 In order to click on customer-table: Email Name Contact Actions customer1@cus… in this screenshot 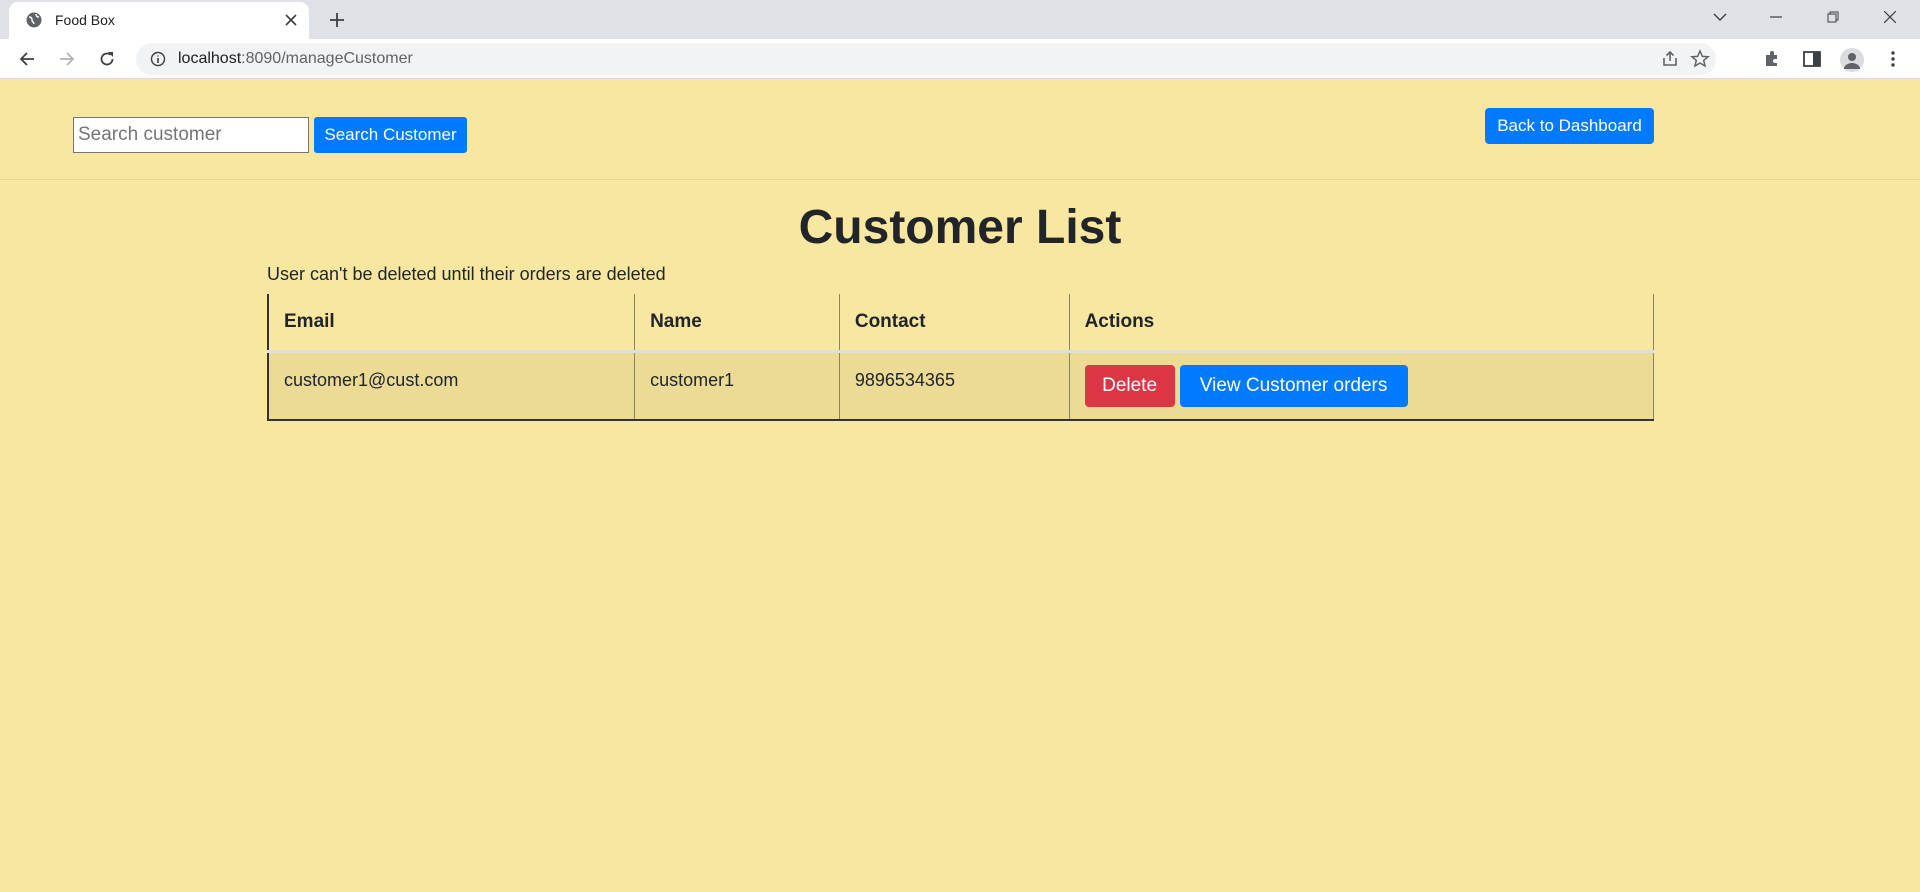, I will do `click(961, 357)`.